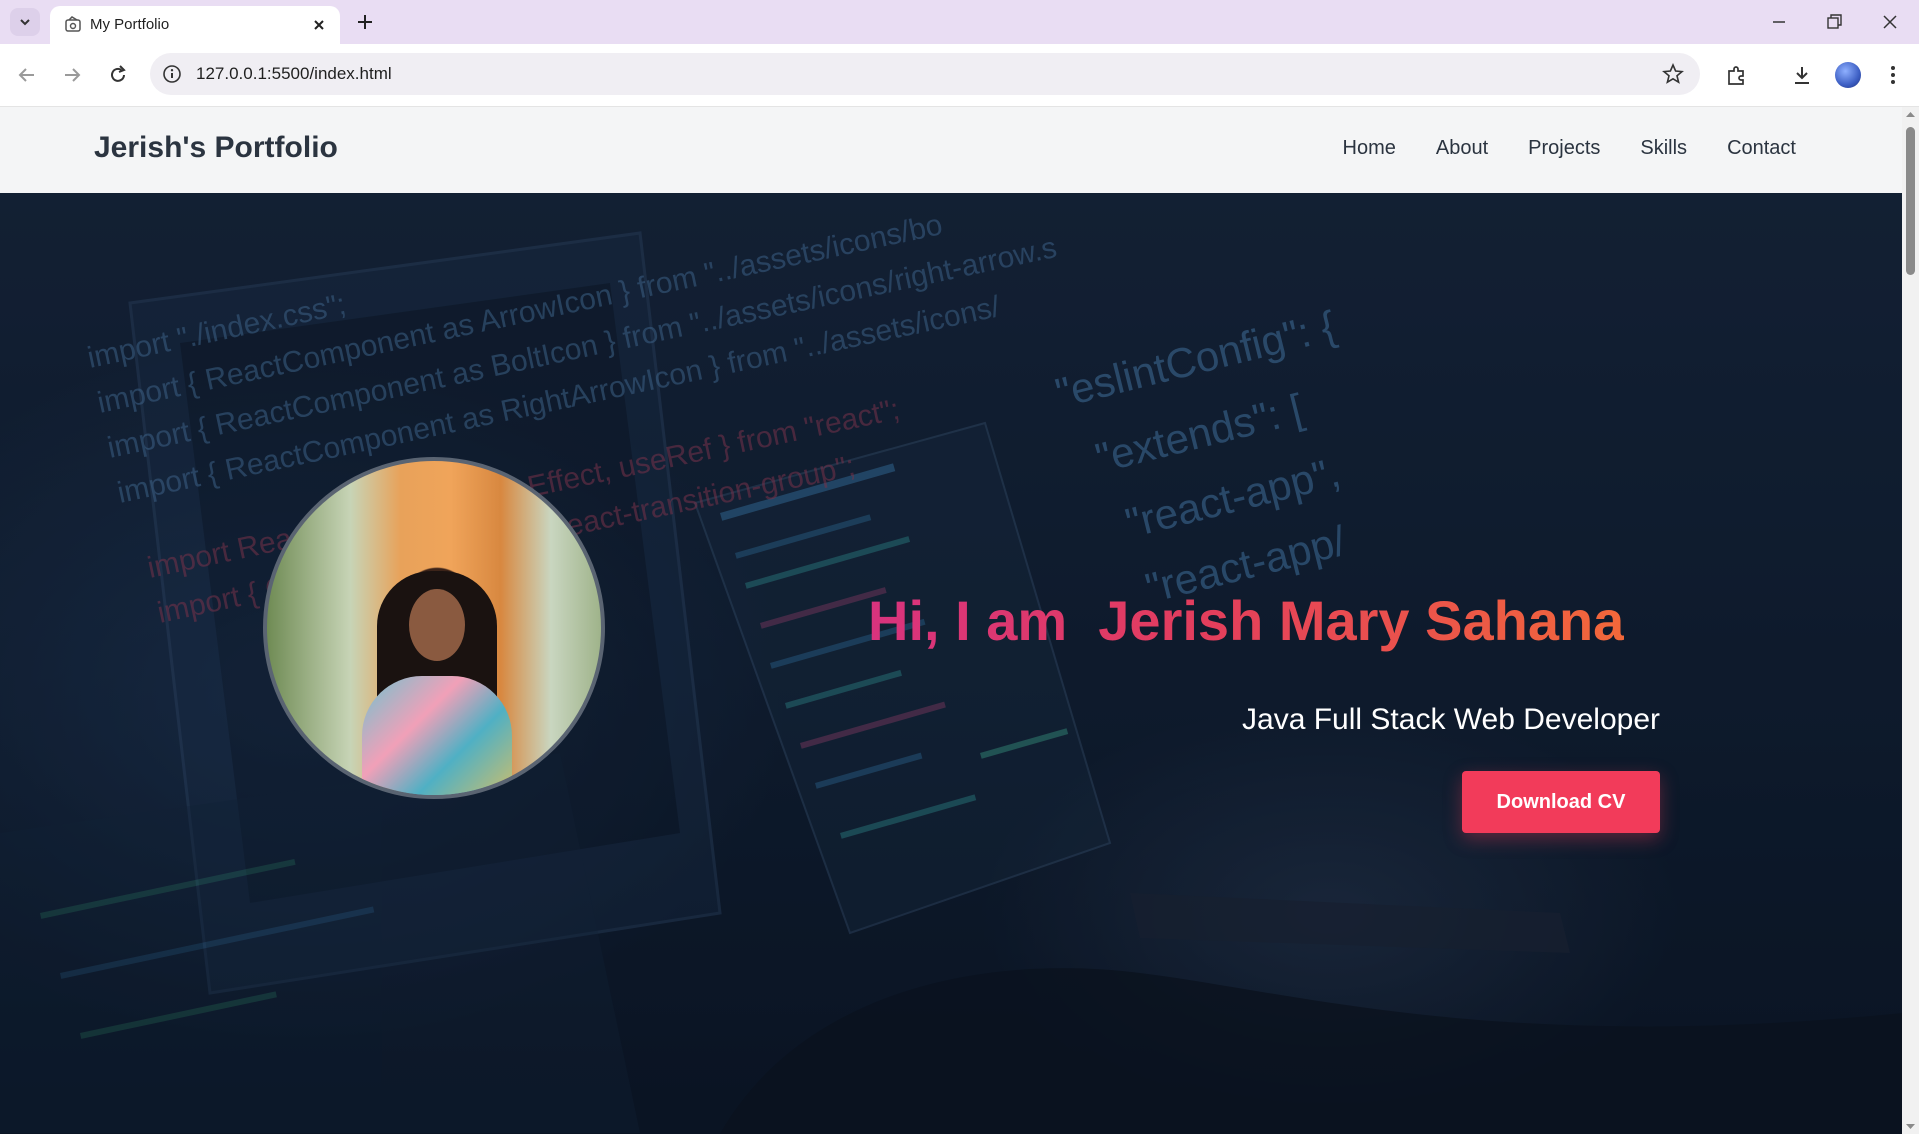 The width and height of the screenshot is (1919, 1134). What do you see at coordinates (1802, 75) in the screenshot?
I see `download-icon` at bounding box center [1802, 75].